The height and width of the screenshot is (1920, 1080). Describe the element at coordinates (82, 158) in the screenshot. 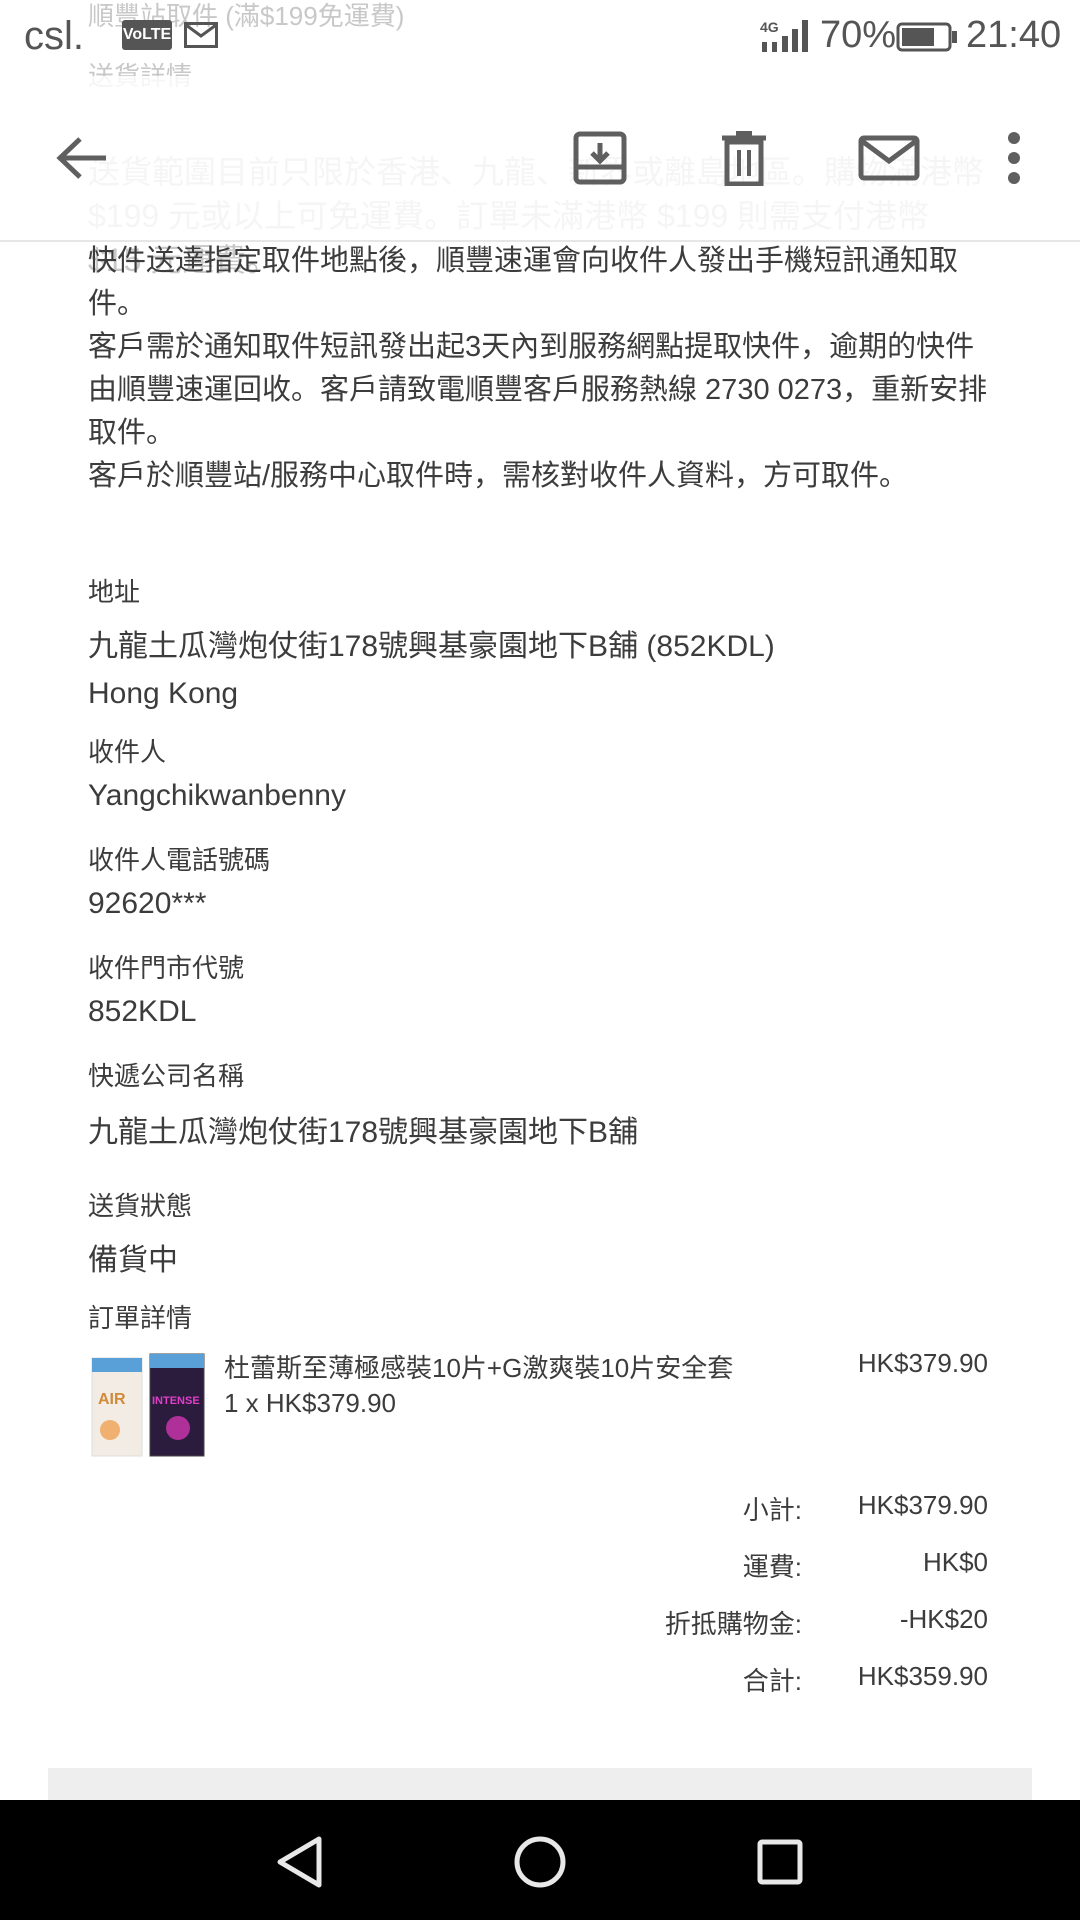

I see `back-arrow-icon` at that location.